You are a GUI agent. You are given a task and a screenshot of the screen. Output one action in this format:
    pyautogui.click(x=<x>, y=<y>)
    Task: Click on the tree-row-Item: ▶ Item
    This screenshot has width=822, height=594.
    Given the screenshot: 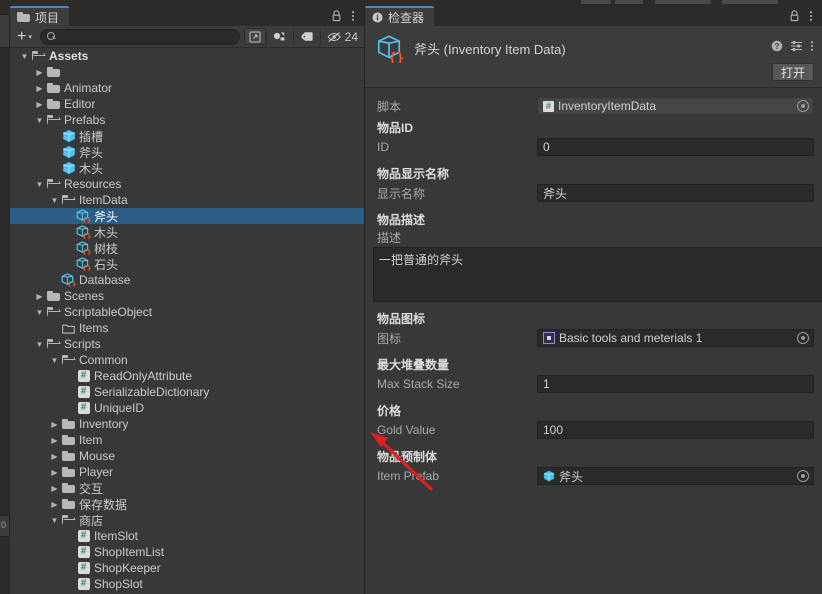 What is the action you would take?
    pyautogui.click(x=187, y=440)
    